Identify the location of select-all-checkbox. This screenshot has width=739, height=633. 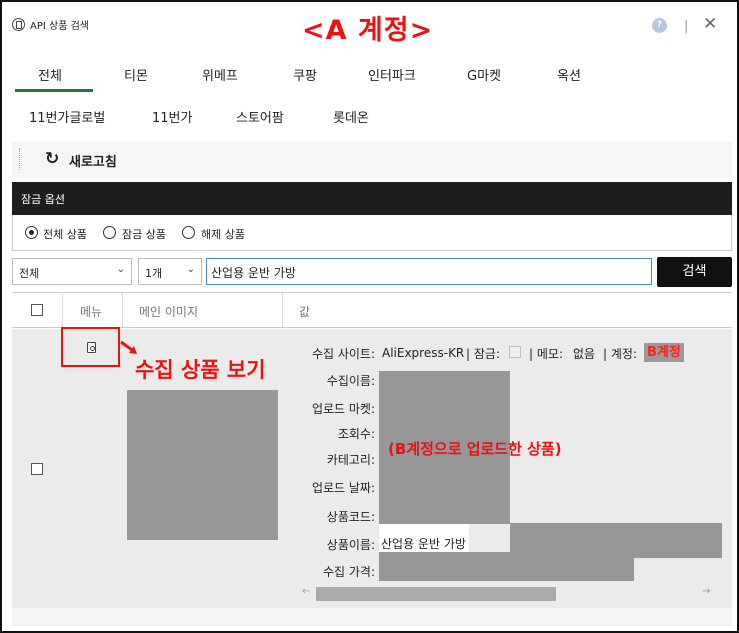
(37, 310).